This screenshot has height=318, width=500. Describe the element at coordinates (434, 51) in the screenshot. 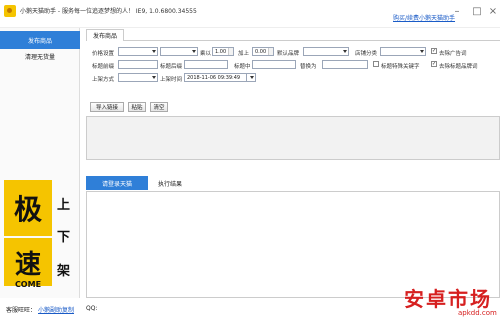

I see `remove-ads-checkbox: ✓` at that location.